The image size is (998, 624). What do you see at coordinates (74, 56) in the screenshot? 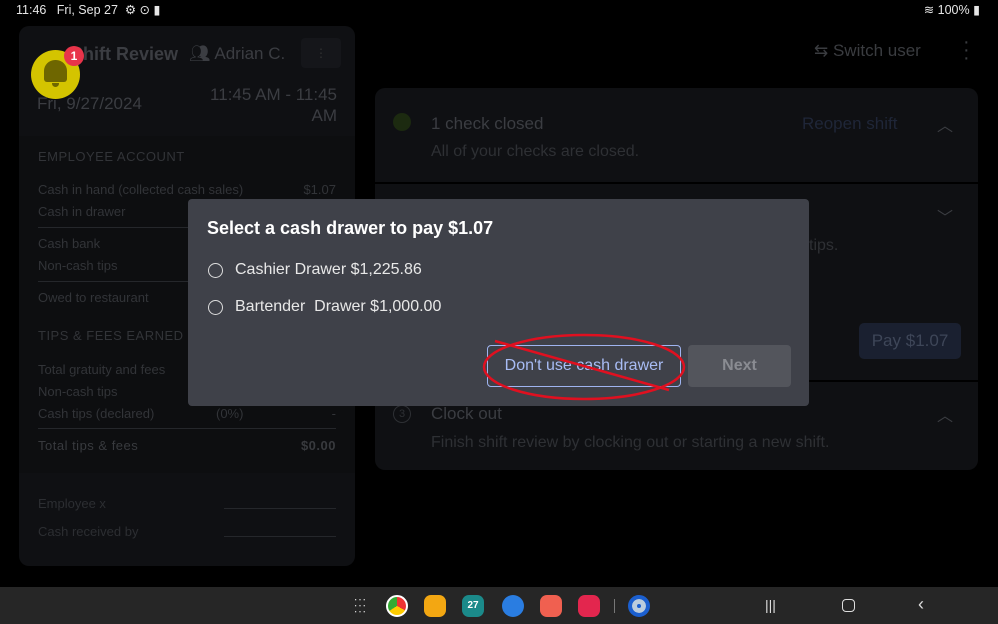
I see `notification-badge: 1` at bounding box center [74, 56].